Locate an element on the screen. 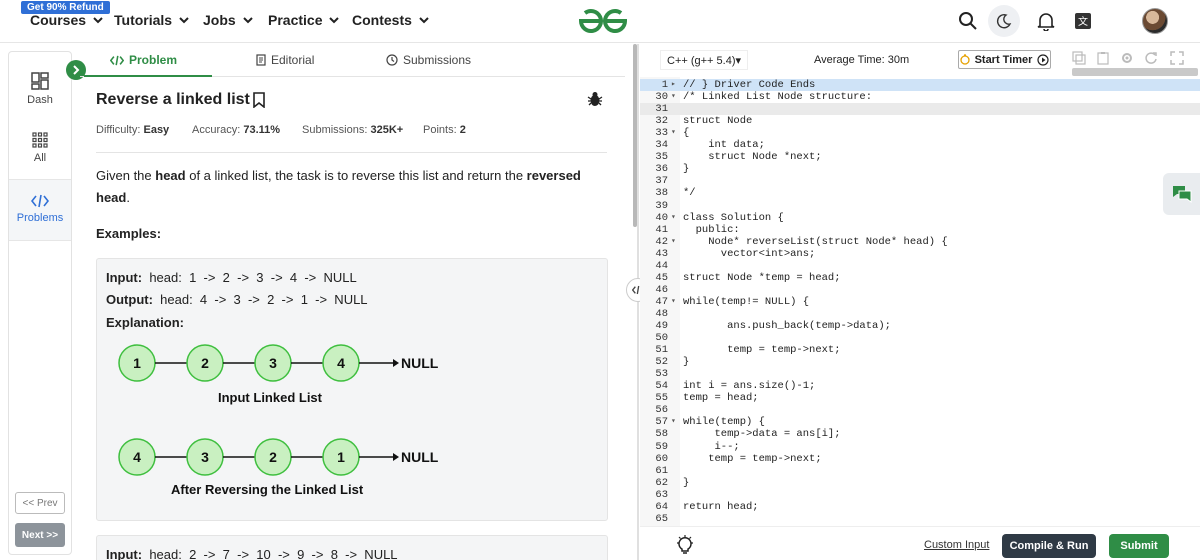 The height and width of the screenshot is (560, 1200). editor-horizontal-scrollbar is located at coordinates (1135, 72).